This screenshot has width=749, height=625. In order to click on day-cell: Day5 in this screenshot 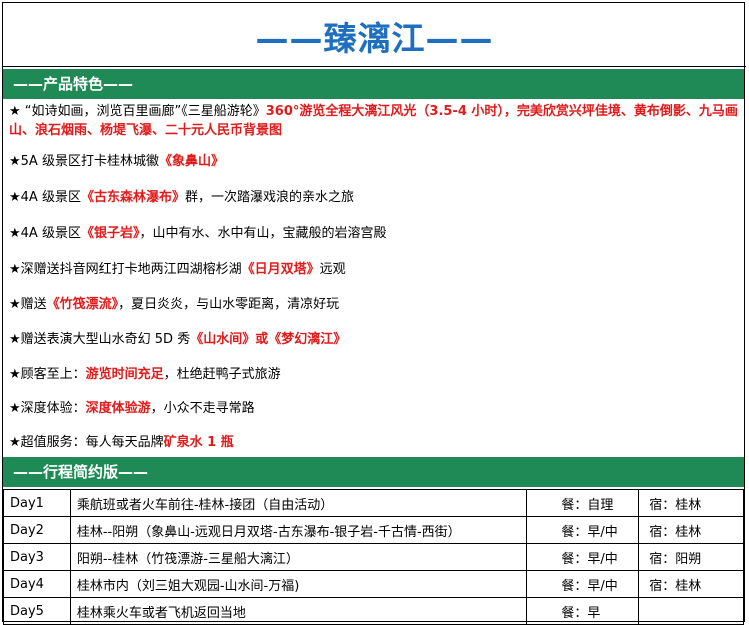, I will do `click(37, 611)`.